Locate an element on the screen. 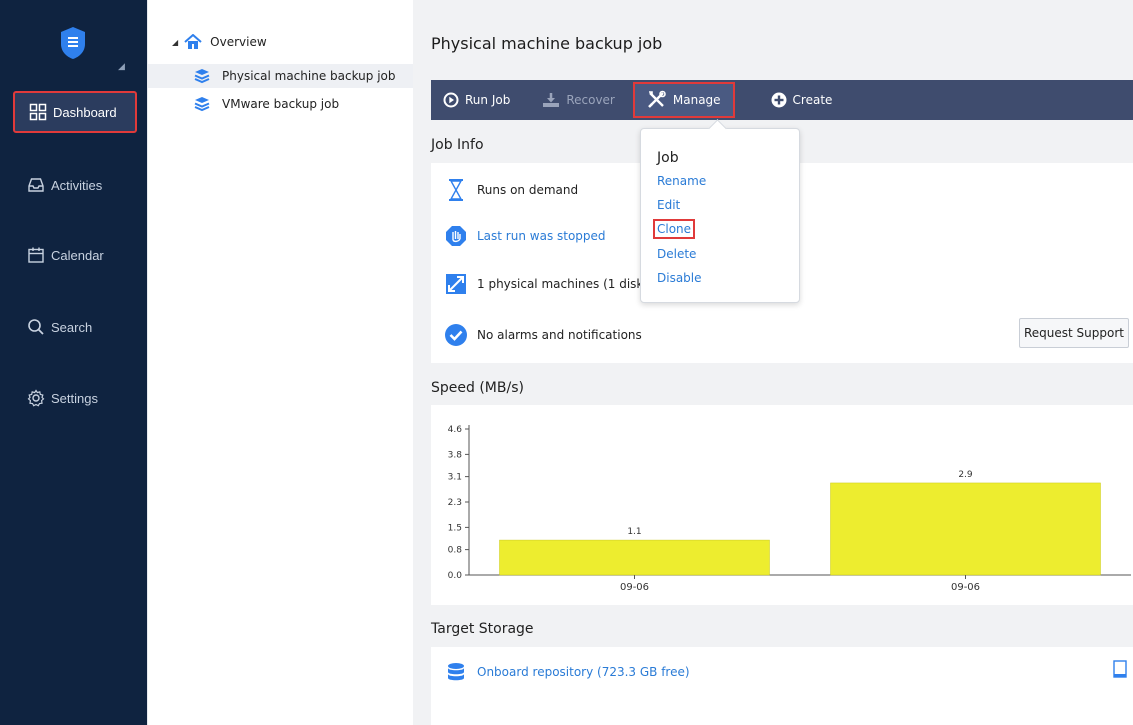 The height and width of the screenshot is (725, 1133). last-run-row: Last run was stopped is located at coordinates (525, 236).